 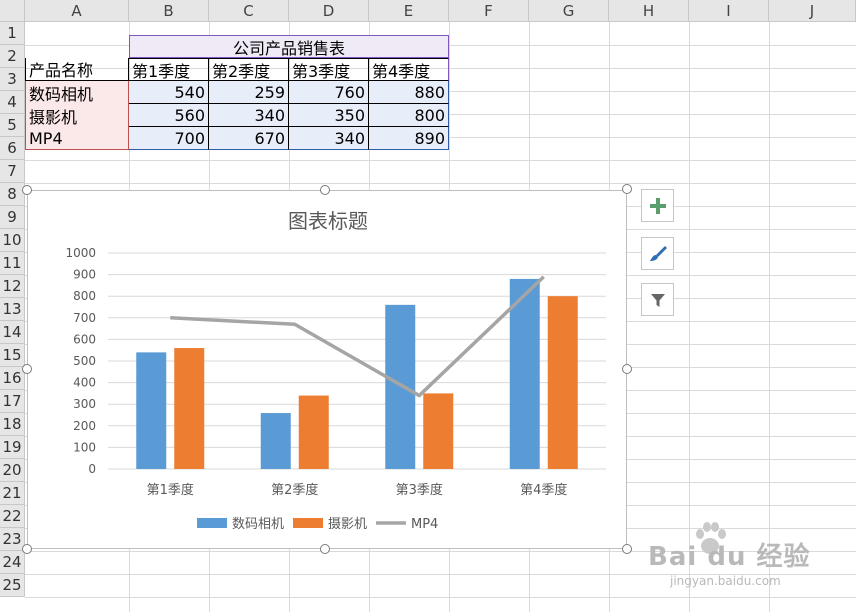 I want to click on resize-handle-right, so click(x=627, y=369).